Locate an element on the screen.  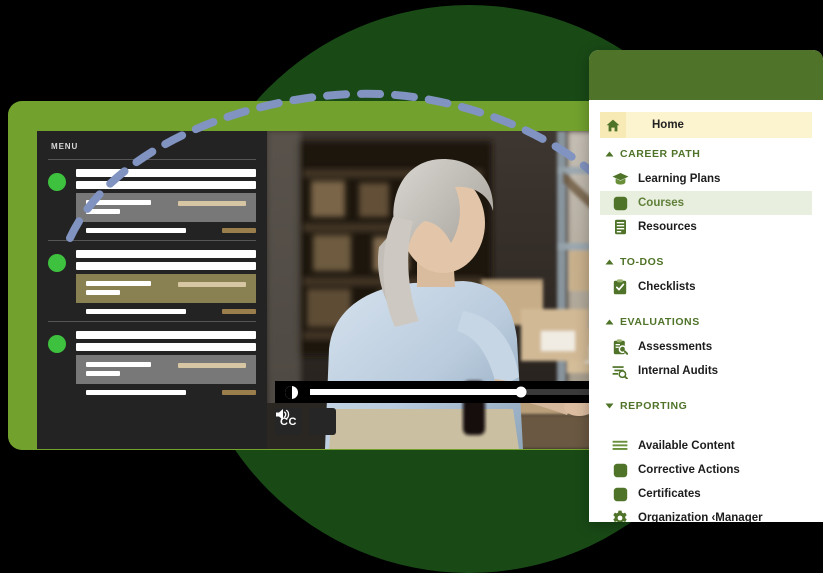
sidebar-item-label: Learning Plans is located at coordinates (679, 179).